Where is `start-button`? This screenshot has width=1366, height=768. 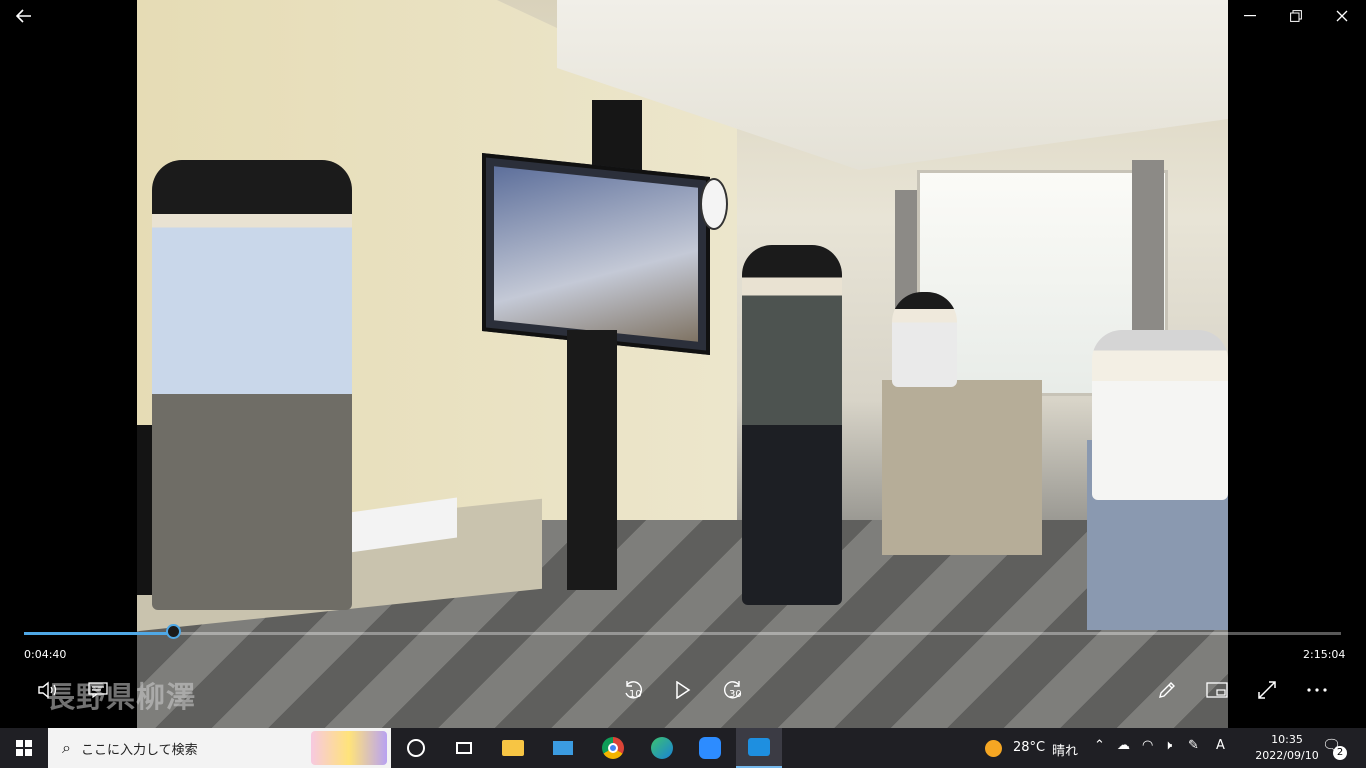
start-button is located at coordinates (24, 748).